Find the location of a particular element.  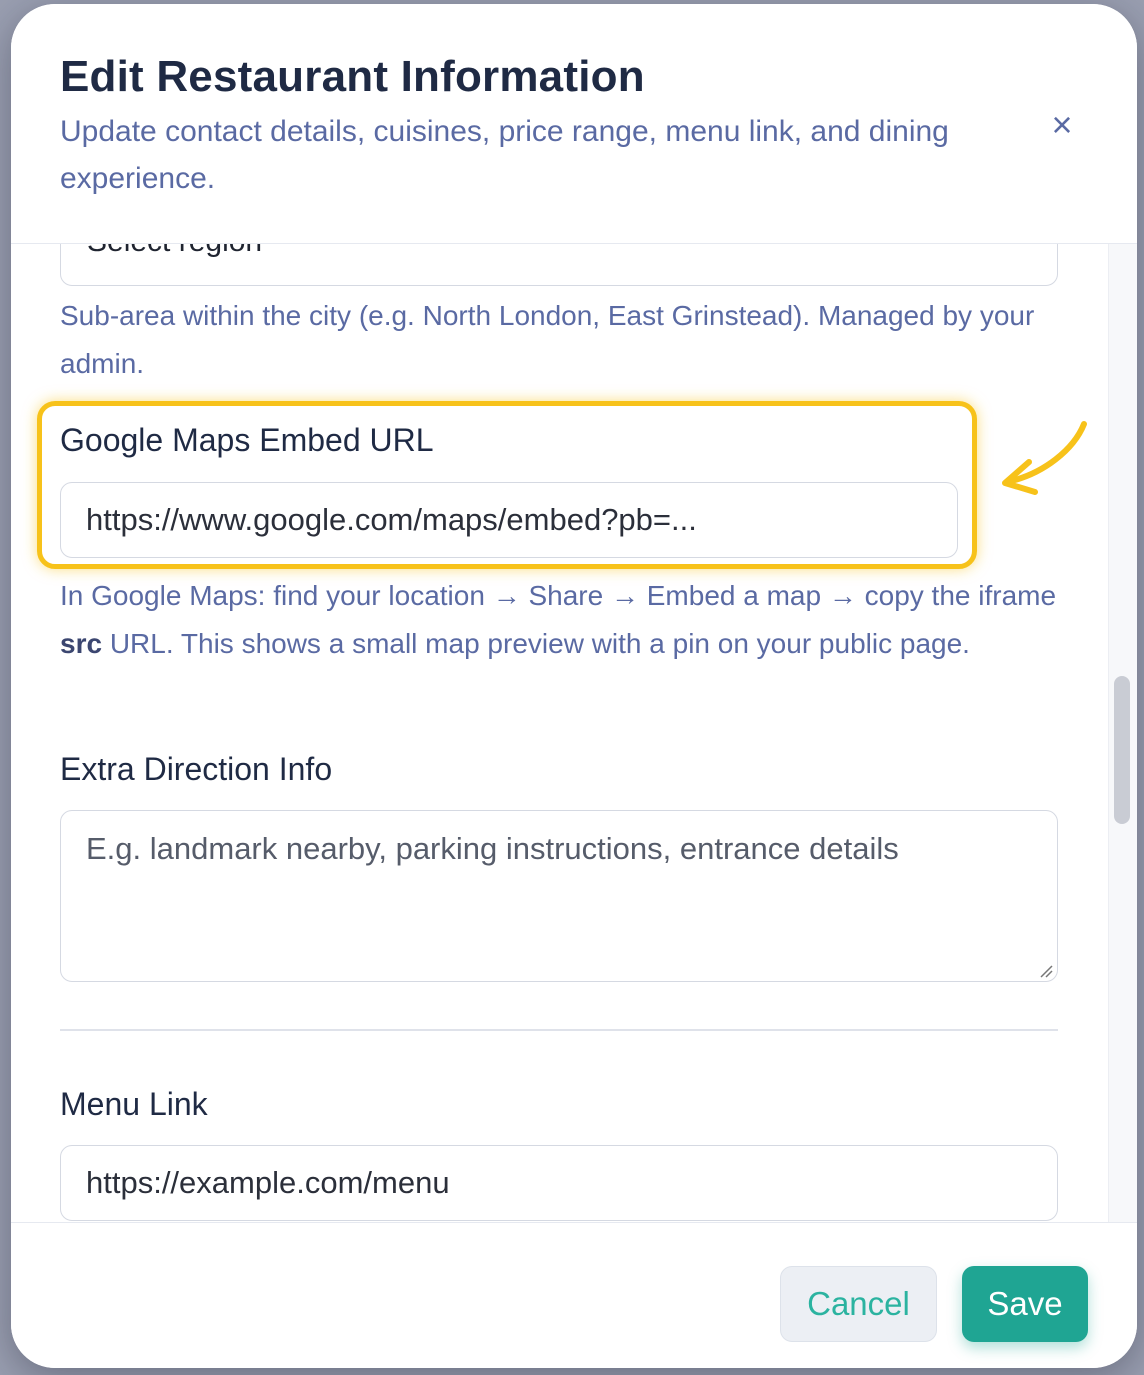

highlight-annotation is located at coordinates (507, 485).